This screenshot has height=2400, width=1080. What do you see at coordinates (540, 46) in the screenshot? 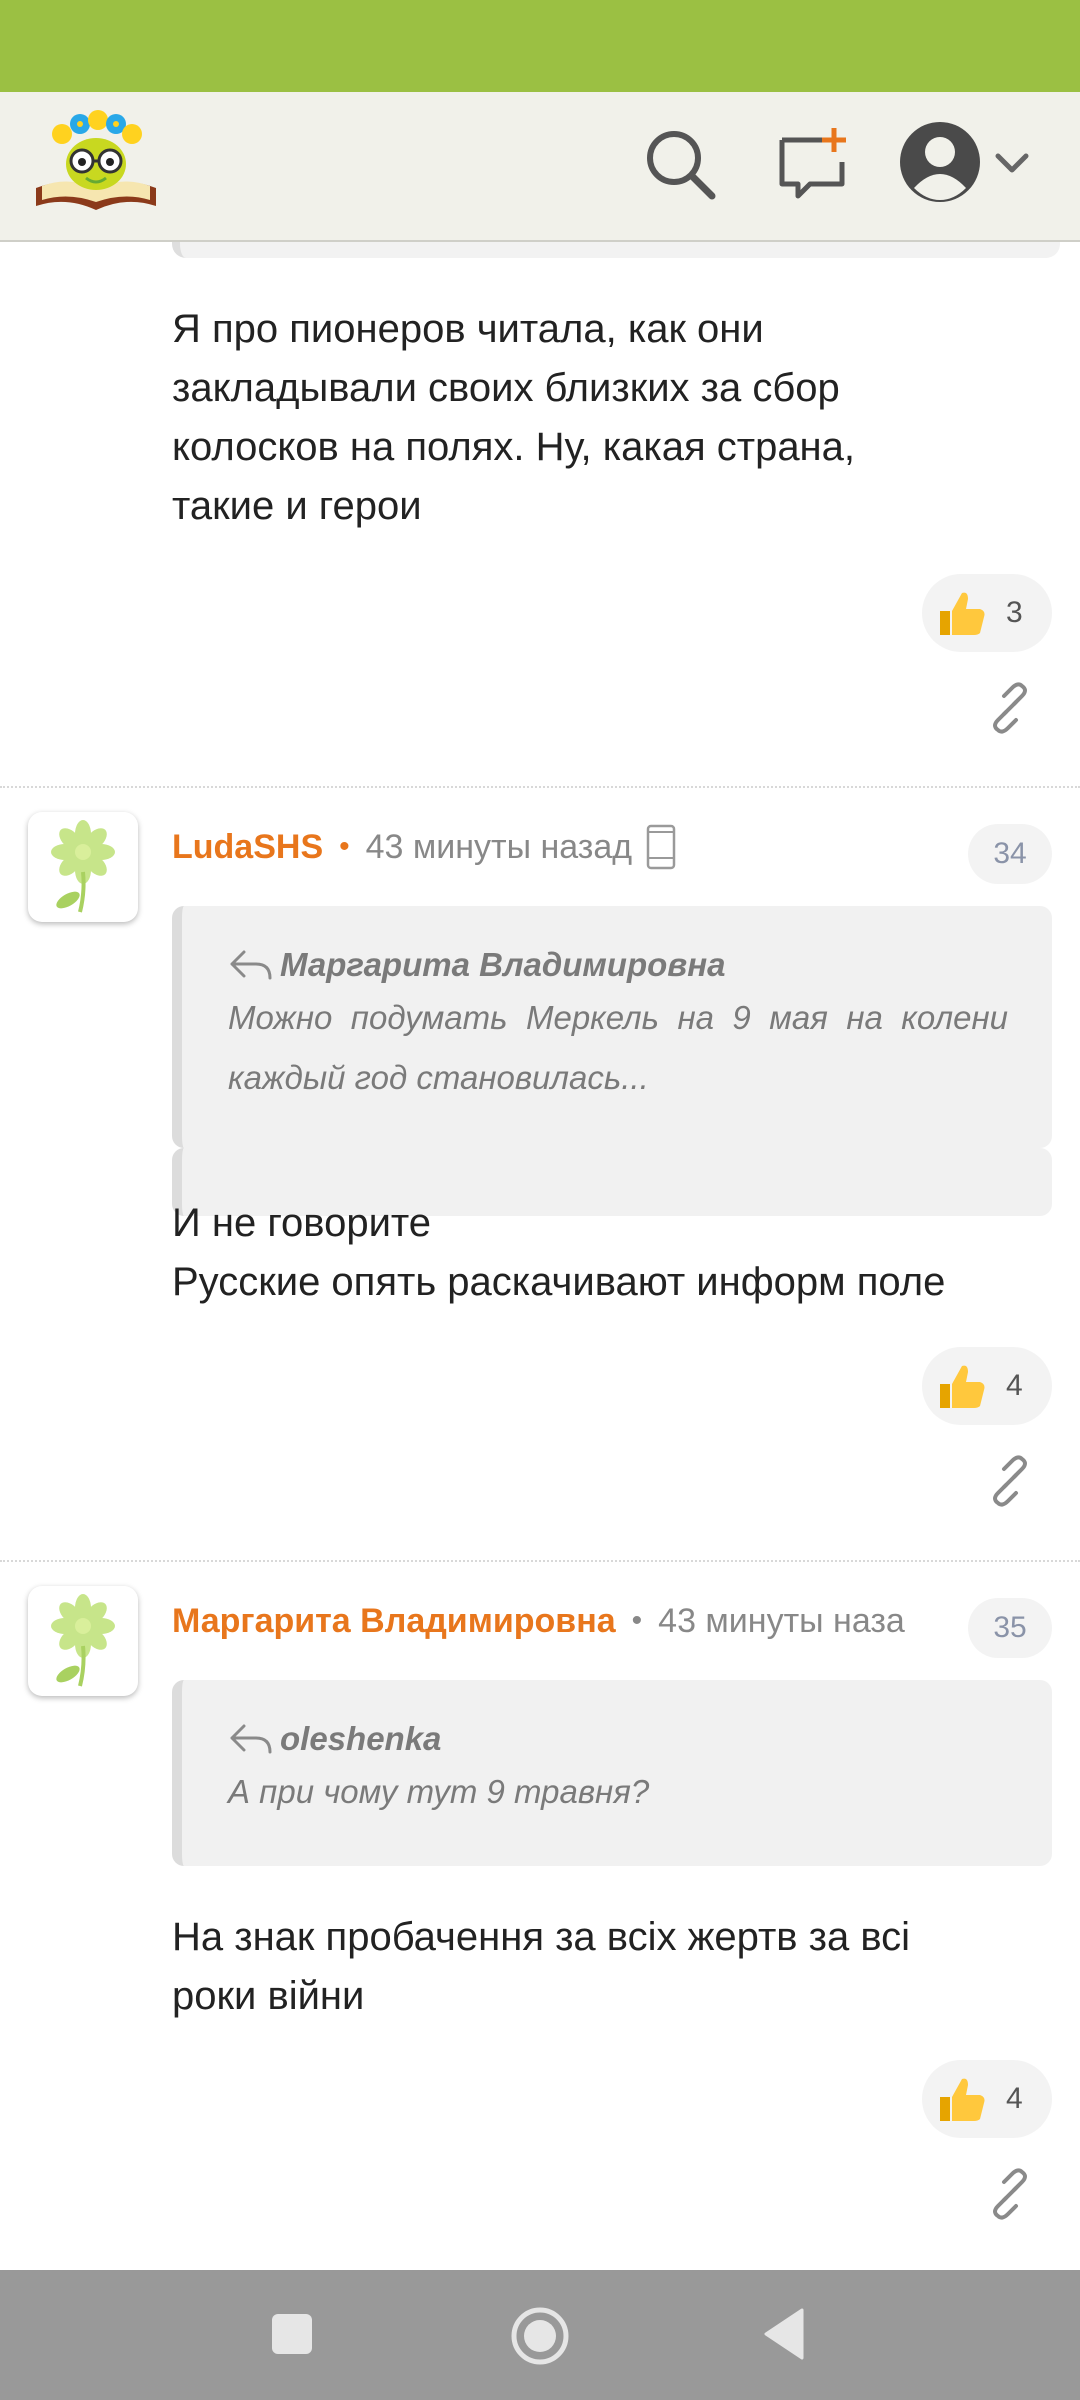
I see `status-bar` at bounding box center [540, 46].